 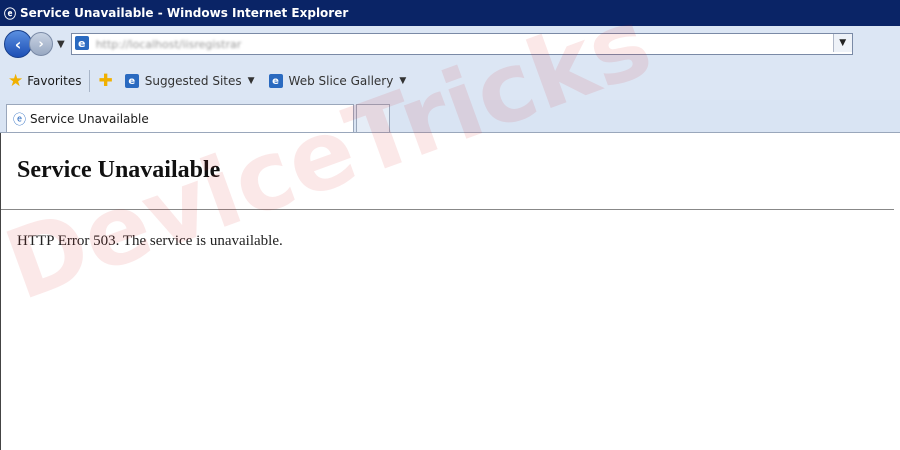 What do you see at coordinates (373, 118) in the screenshot?
I see `new-tab-button` at bounding box center [373, 118].